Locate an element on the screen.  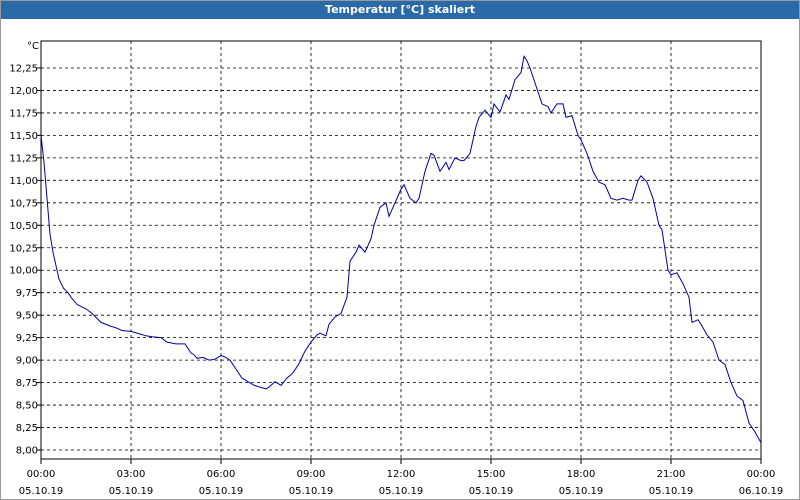
x-tick-time-label: 03:00 is located at coordinates (131, 474).